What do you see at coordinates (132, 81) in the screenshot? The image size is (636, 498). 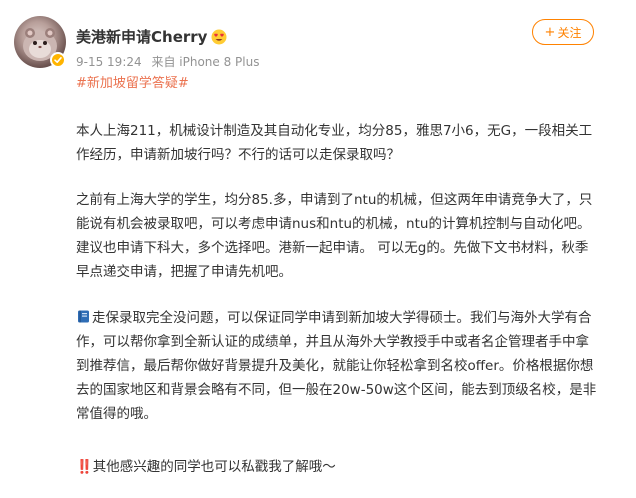 I see `hashtag-link: #新加坡留学答疑#` at bounding box center [132, 81].